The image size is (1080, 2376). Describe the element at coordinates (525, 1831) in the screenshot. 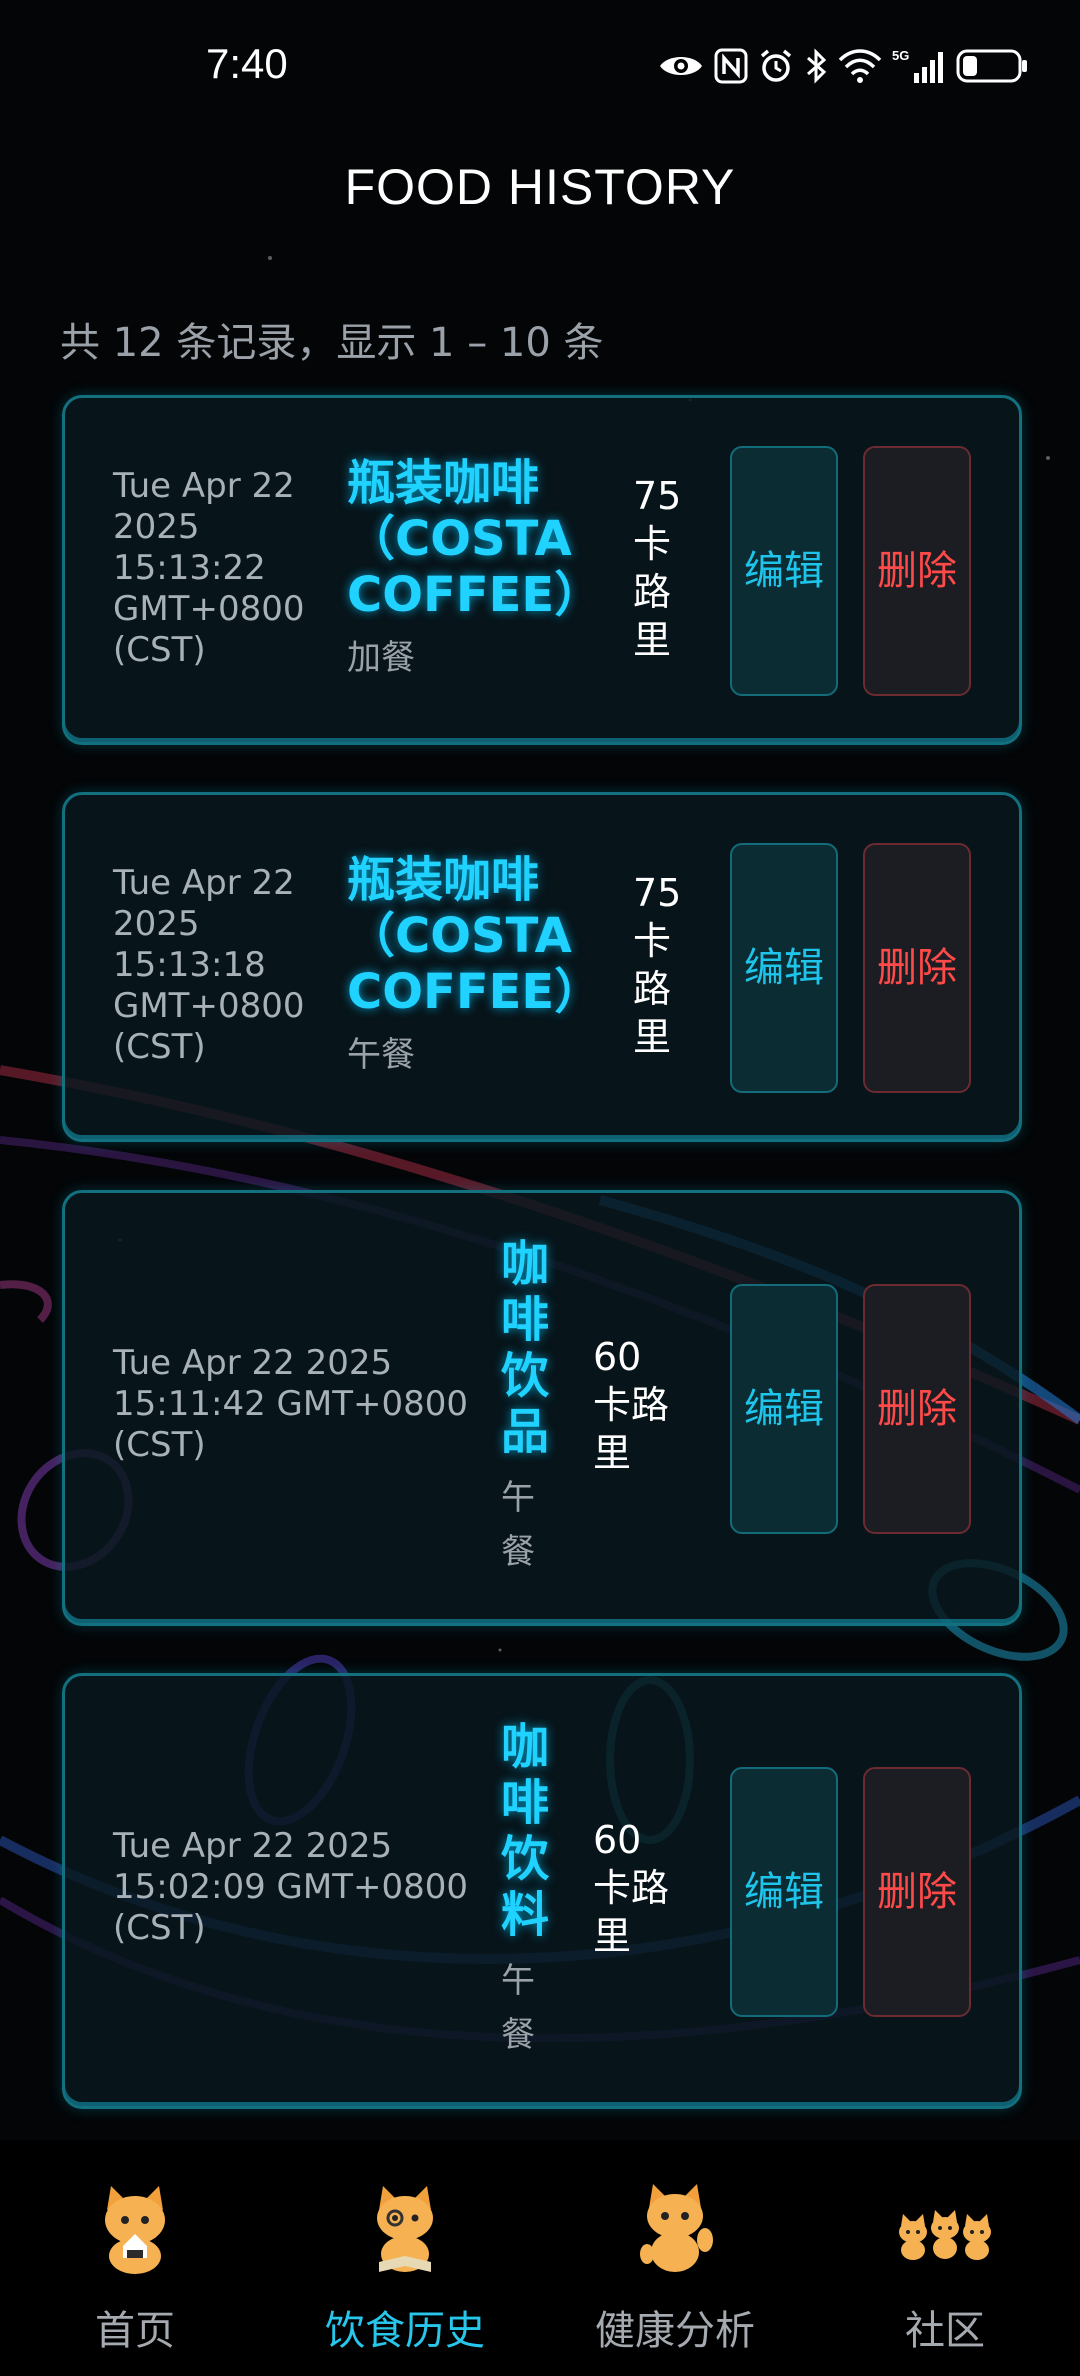

I see `food-name: 咖 啡 饮 料` at that location.